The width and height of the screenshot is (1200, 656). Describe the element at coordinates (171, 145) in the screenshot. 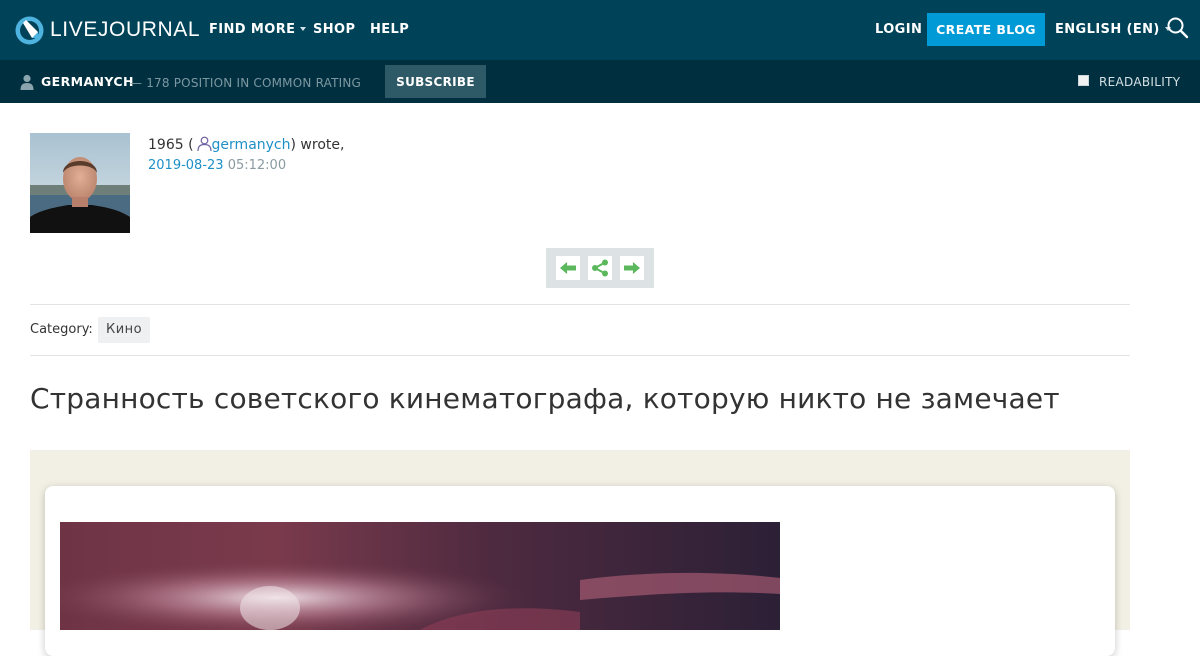

I see `author-prefix: 1965 (` at that location.